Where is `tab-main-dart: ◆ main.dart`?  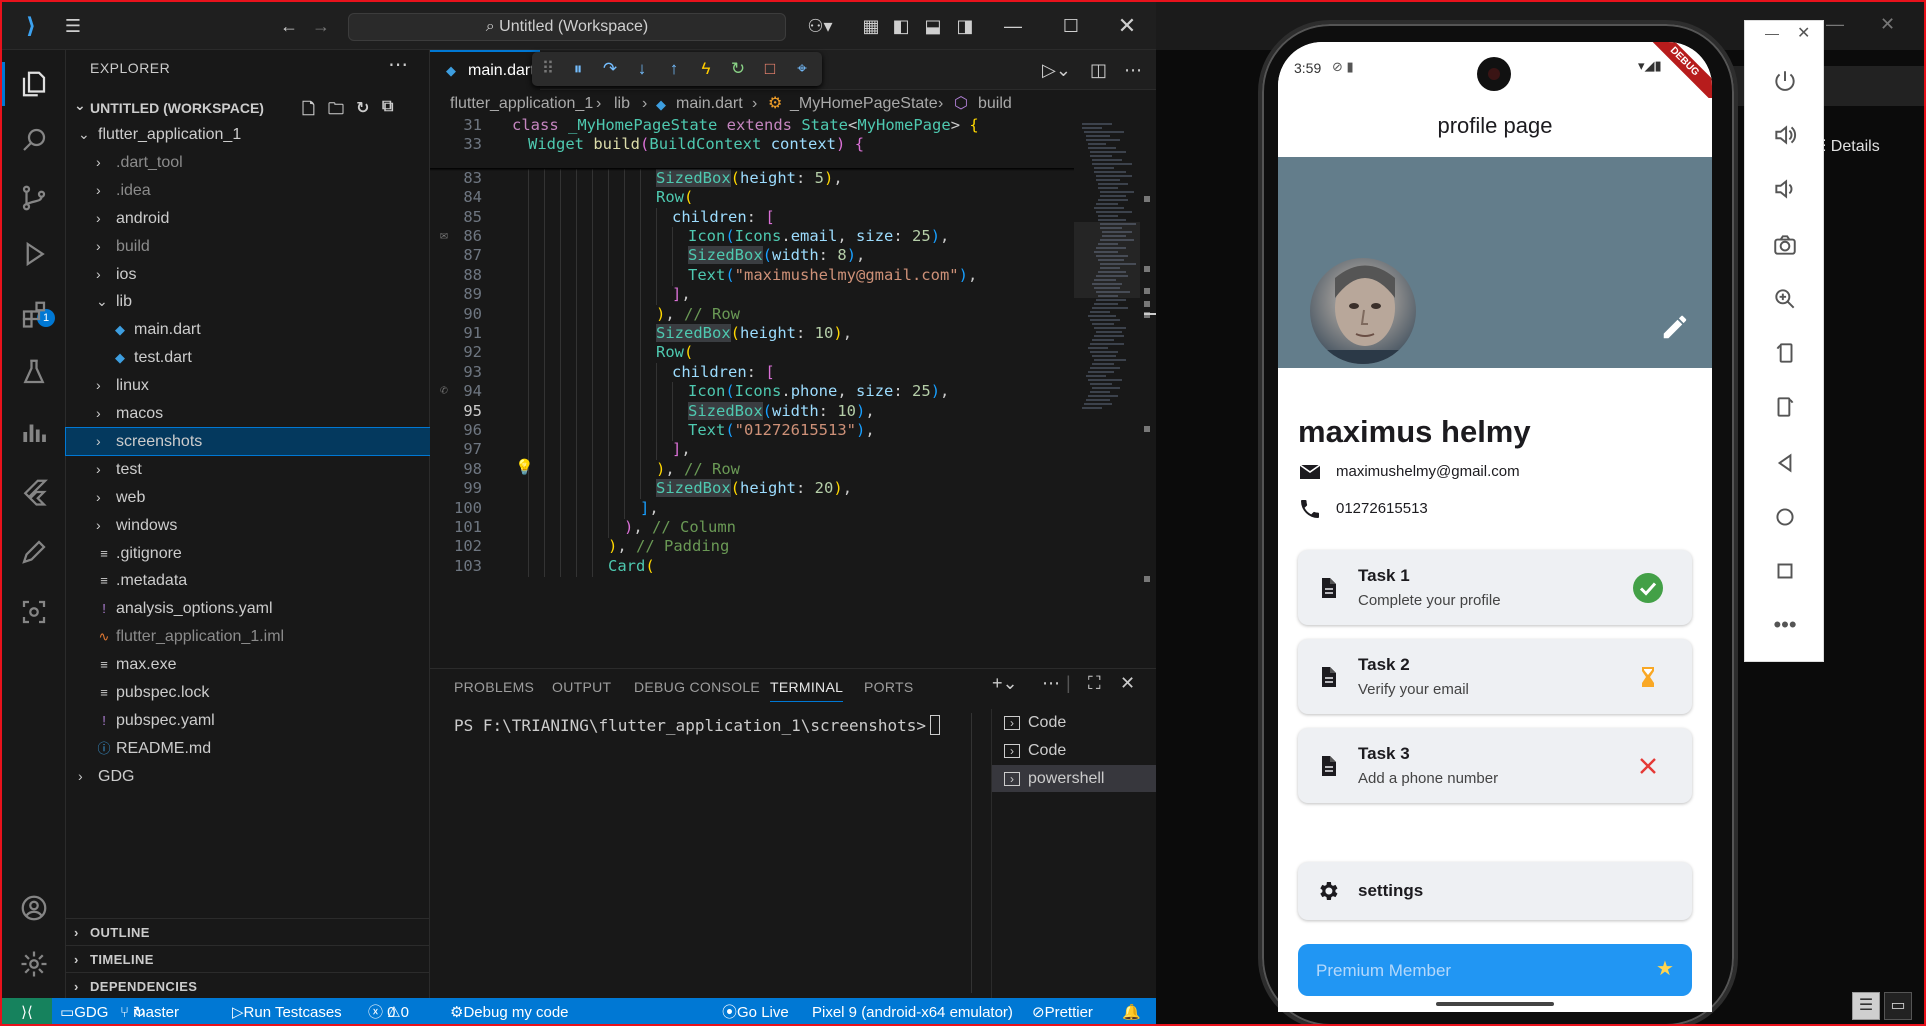
tab-main-dart: ◆ main.dart is located at coordinates (485, 70).